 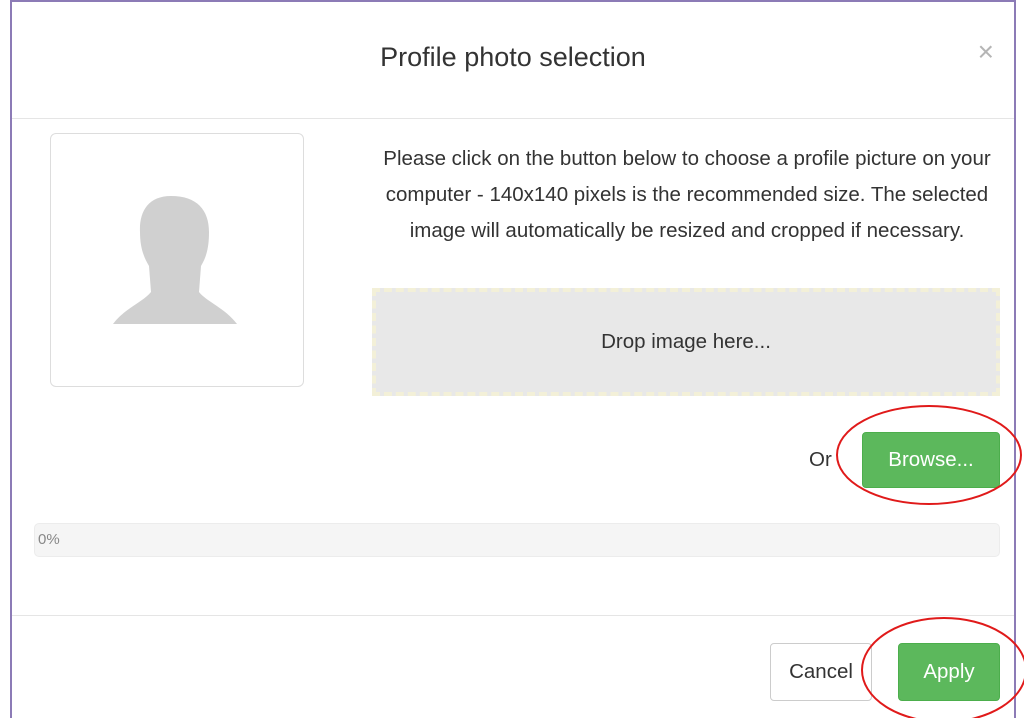 I want to click on cancel-button: Cancel, so click(x=821, y=672).